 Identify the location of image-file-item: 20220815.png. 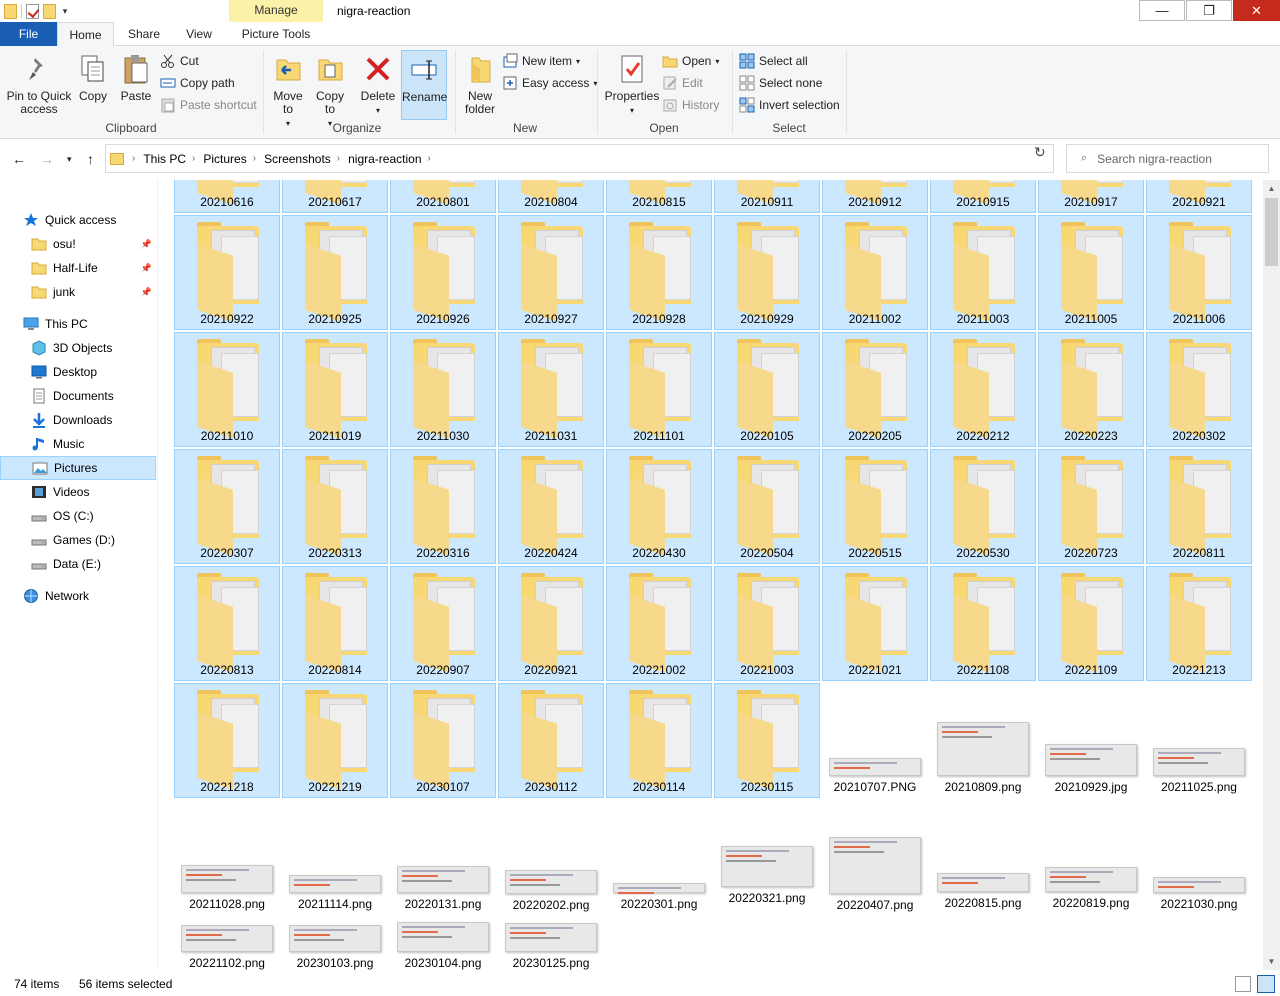
(983, 857).